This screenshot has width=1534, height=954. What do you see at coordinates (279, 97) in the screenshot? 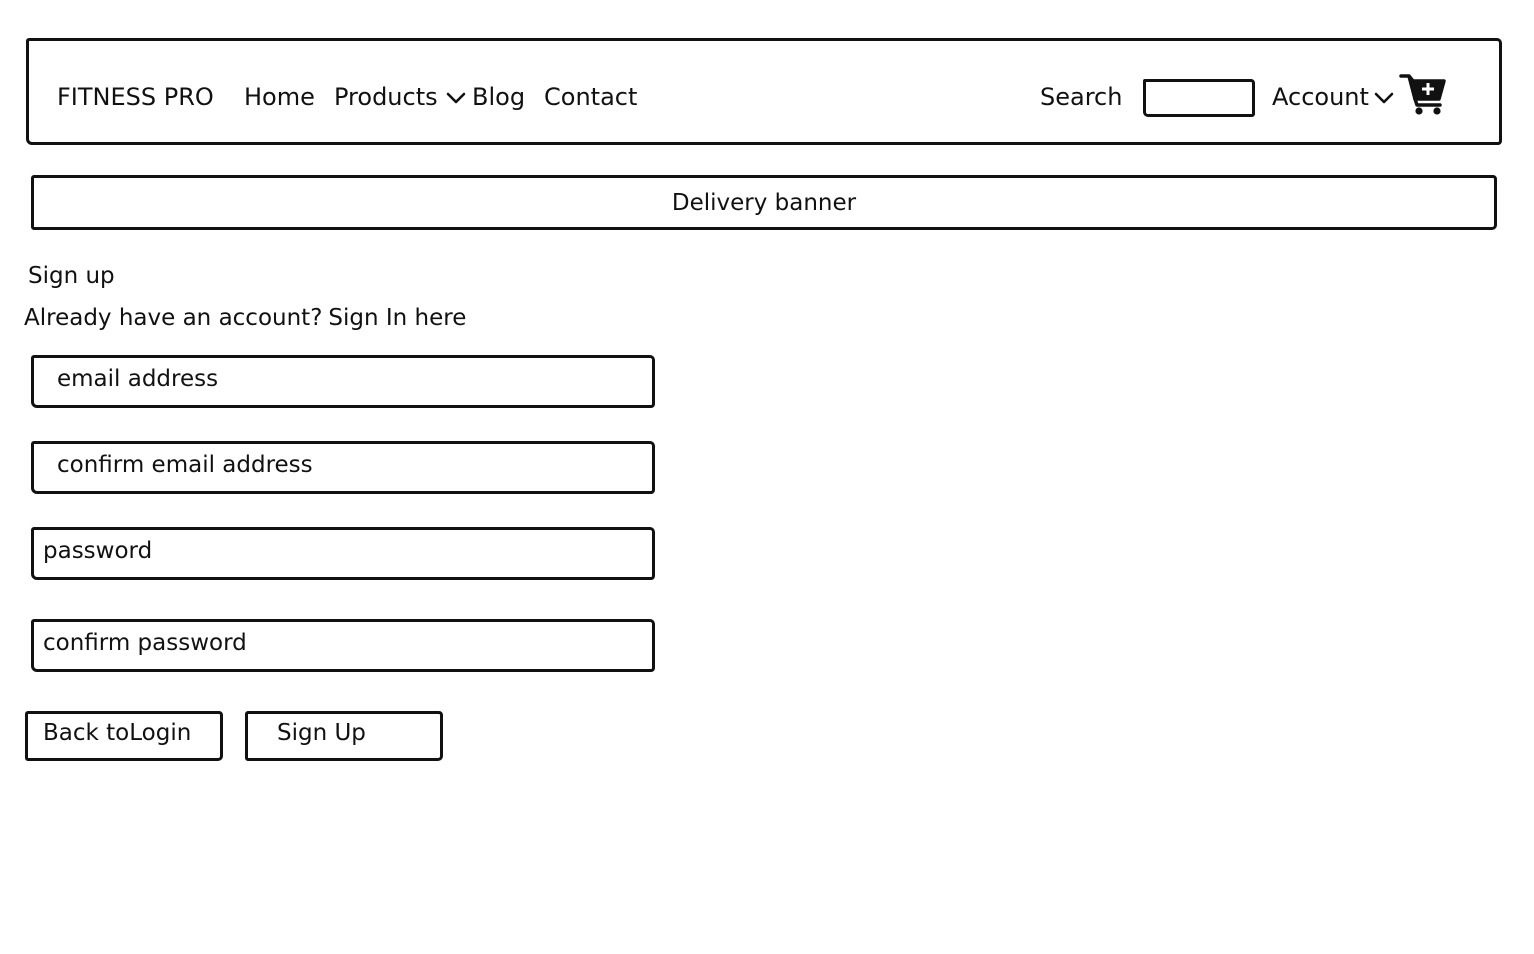
I see `nav-home-link: Home` at bounding box center [279, 97].